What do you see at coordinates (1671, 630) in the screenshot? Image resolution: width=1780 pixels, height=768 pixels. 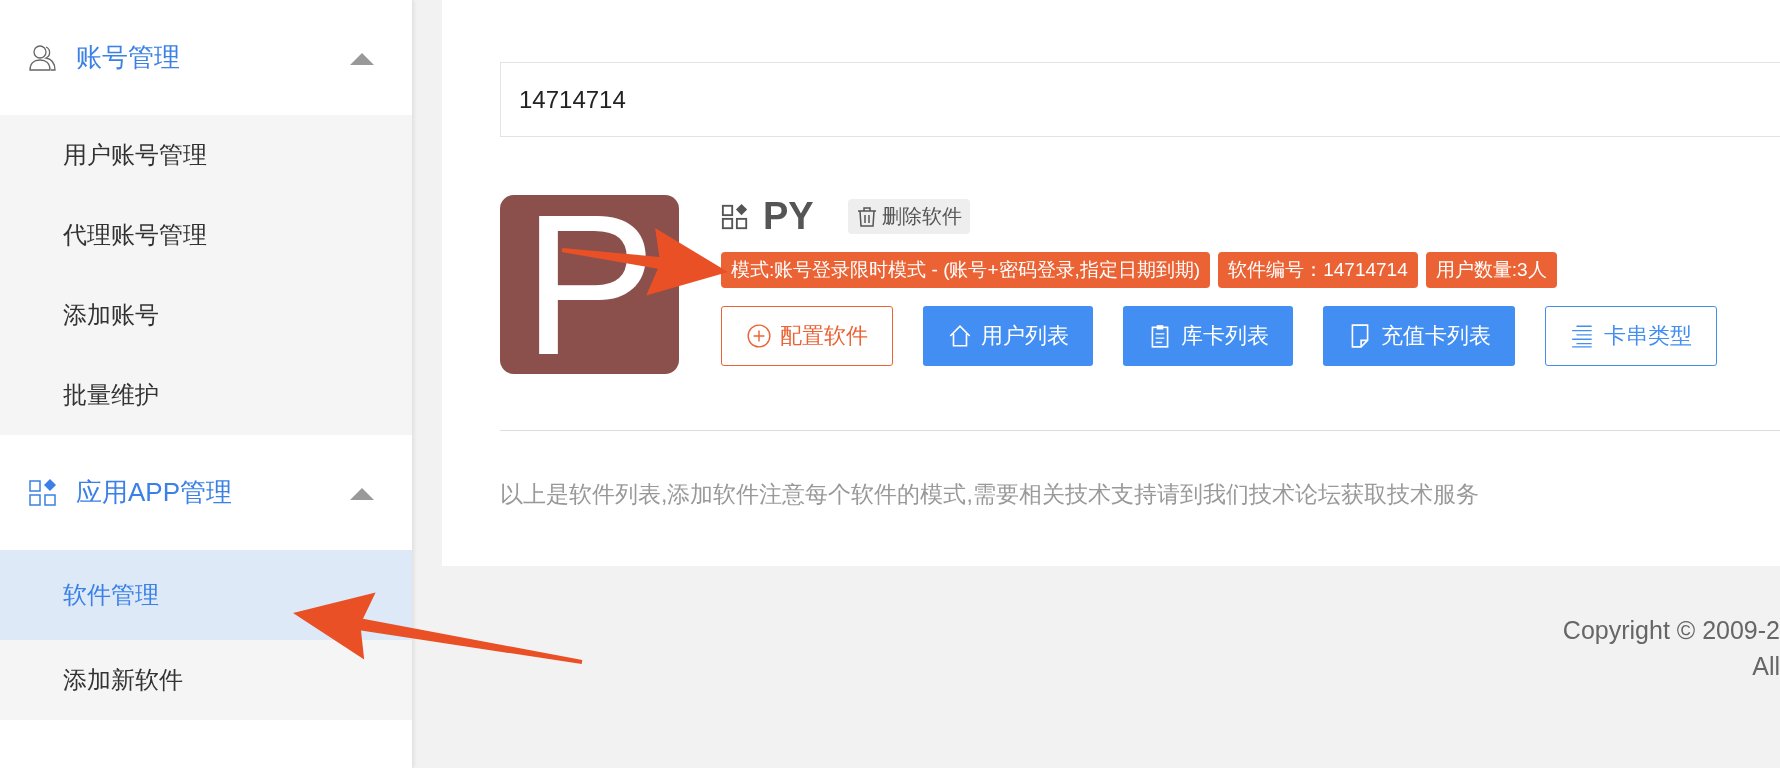 I see `copyright-text: Copyright © 2009-2` at bounding box center [1671, 630].